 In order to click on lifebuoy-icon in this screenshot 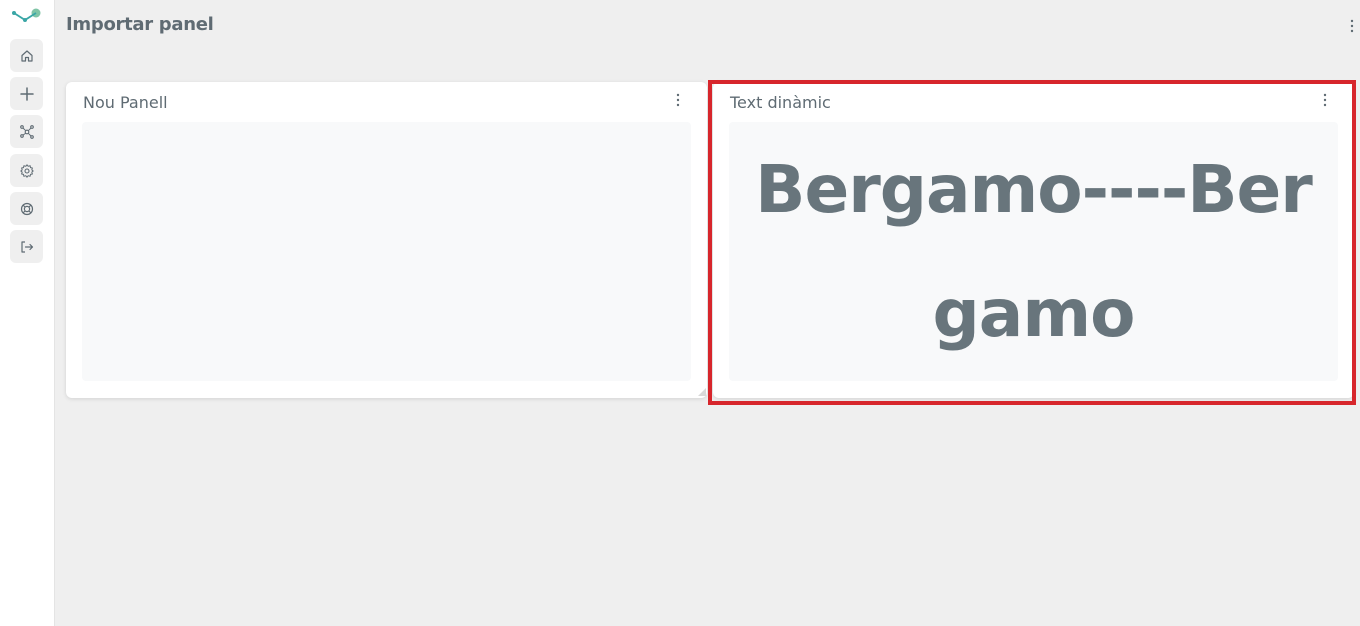, I will do `click(26, 208)`.